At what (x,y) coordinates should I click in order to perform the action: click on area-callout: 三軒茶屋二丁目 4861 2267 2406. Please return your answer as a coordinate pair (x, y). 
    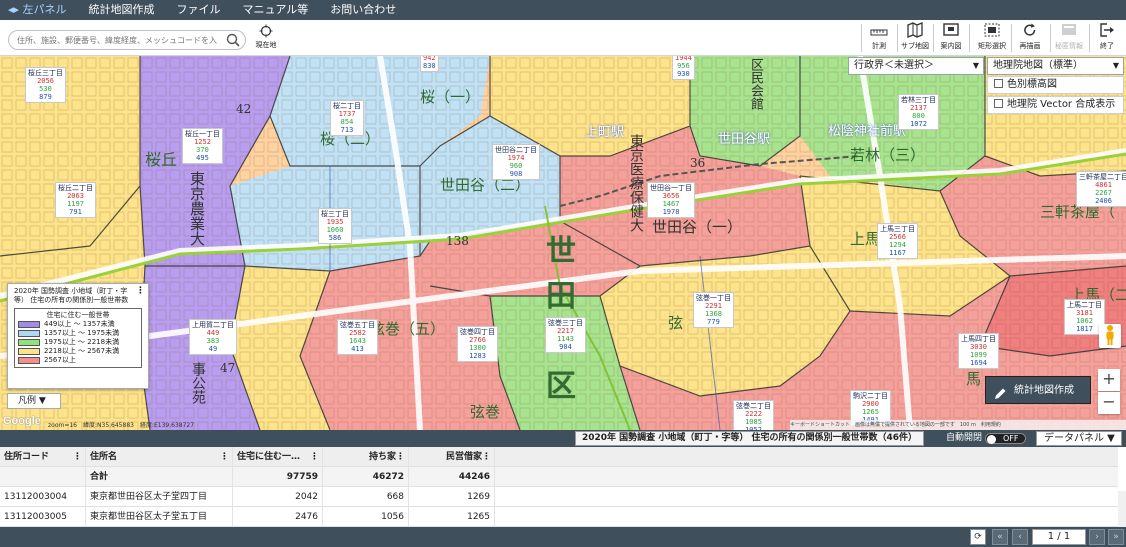
    Looking at the image, I should click on (1101, 189).